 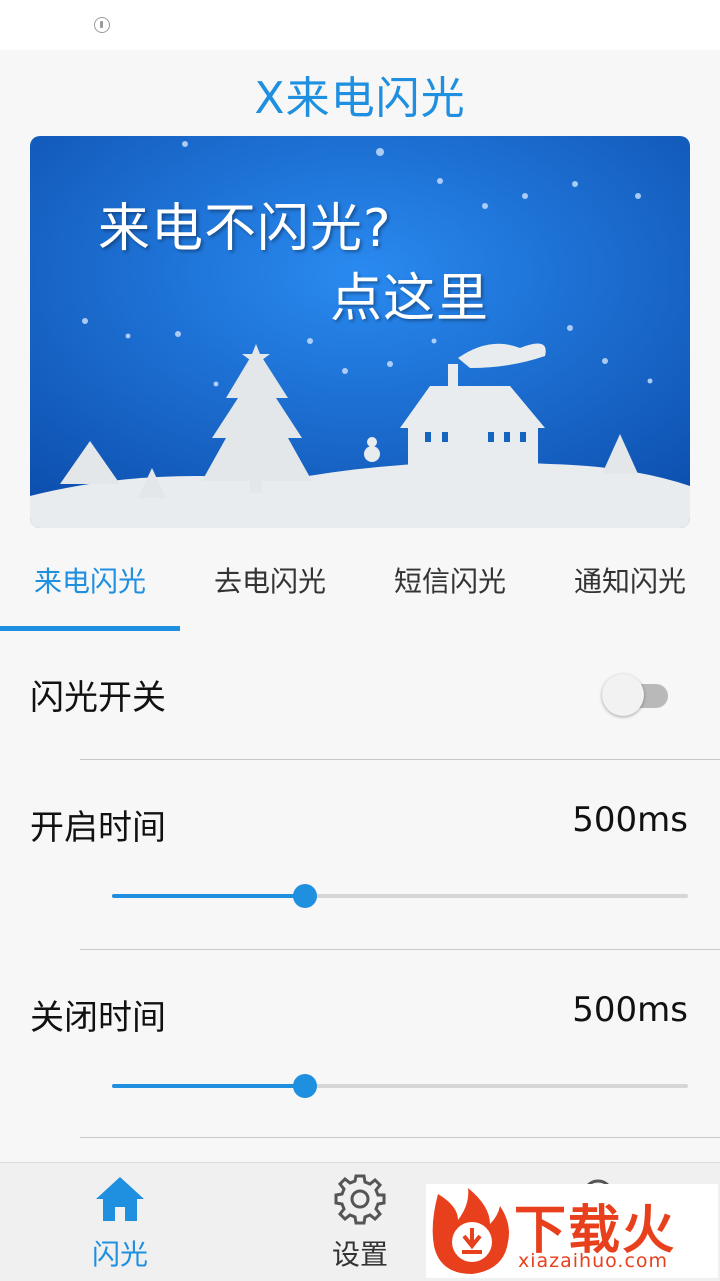 I want to click on notification-icon, so click(x=102, y=25).